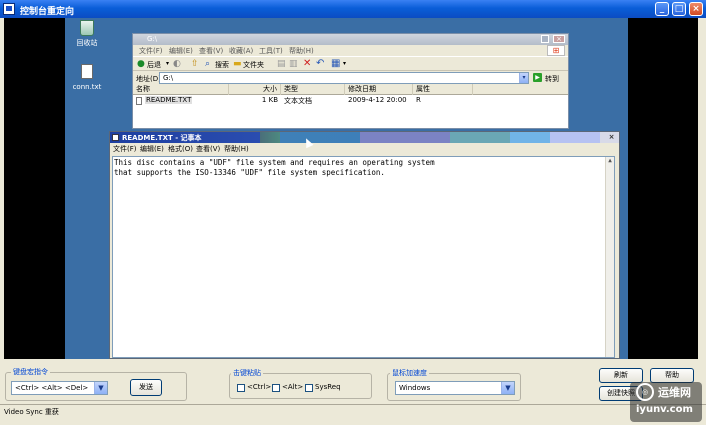  I want to click on explorer-toolbar: ● 后退 ▾ ◐ ⇧ ⌕ 搜索 ▬ 文件夹 ▤ ▥ ✕ ↶ ▦ ▾, so click(350, 63).